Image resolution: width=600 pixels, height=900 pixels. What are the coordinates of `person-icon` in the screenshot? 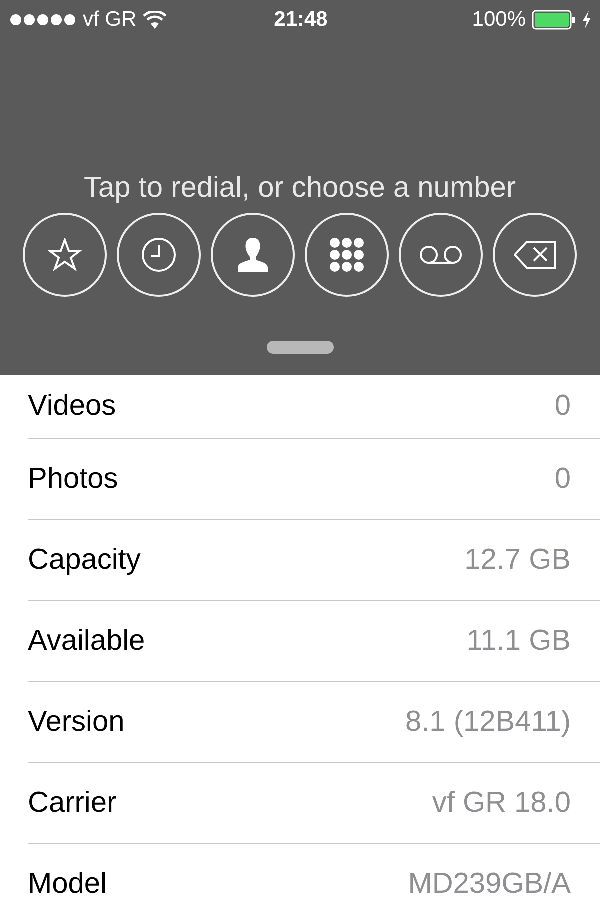 It's located at (253, 255).